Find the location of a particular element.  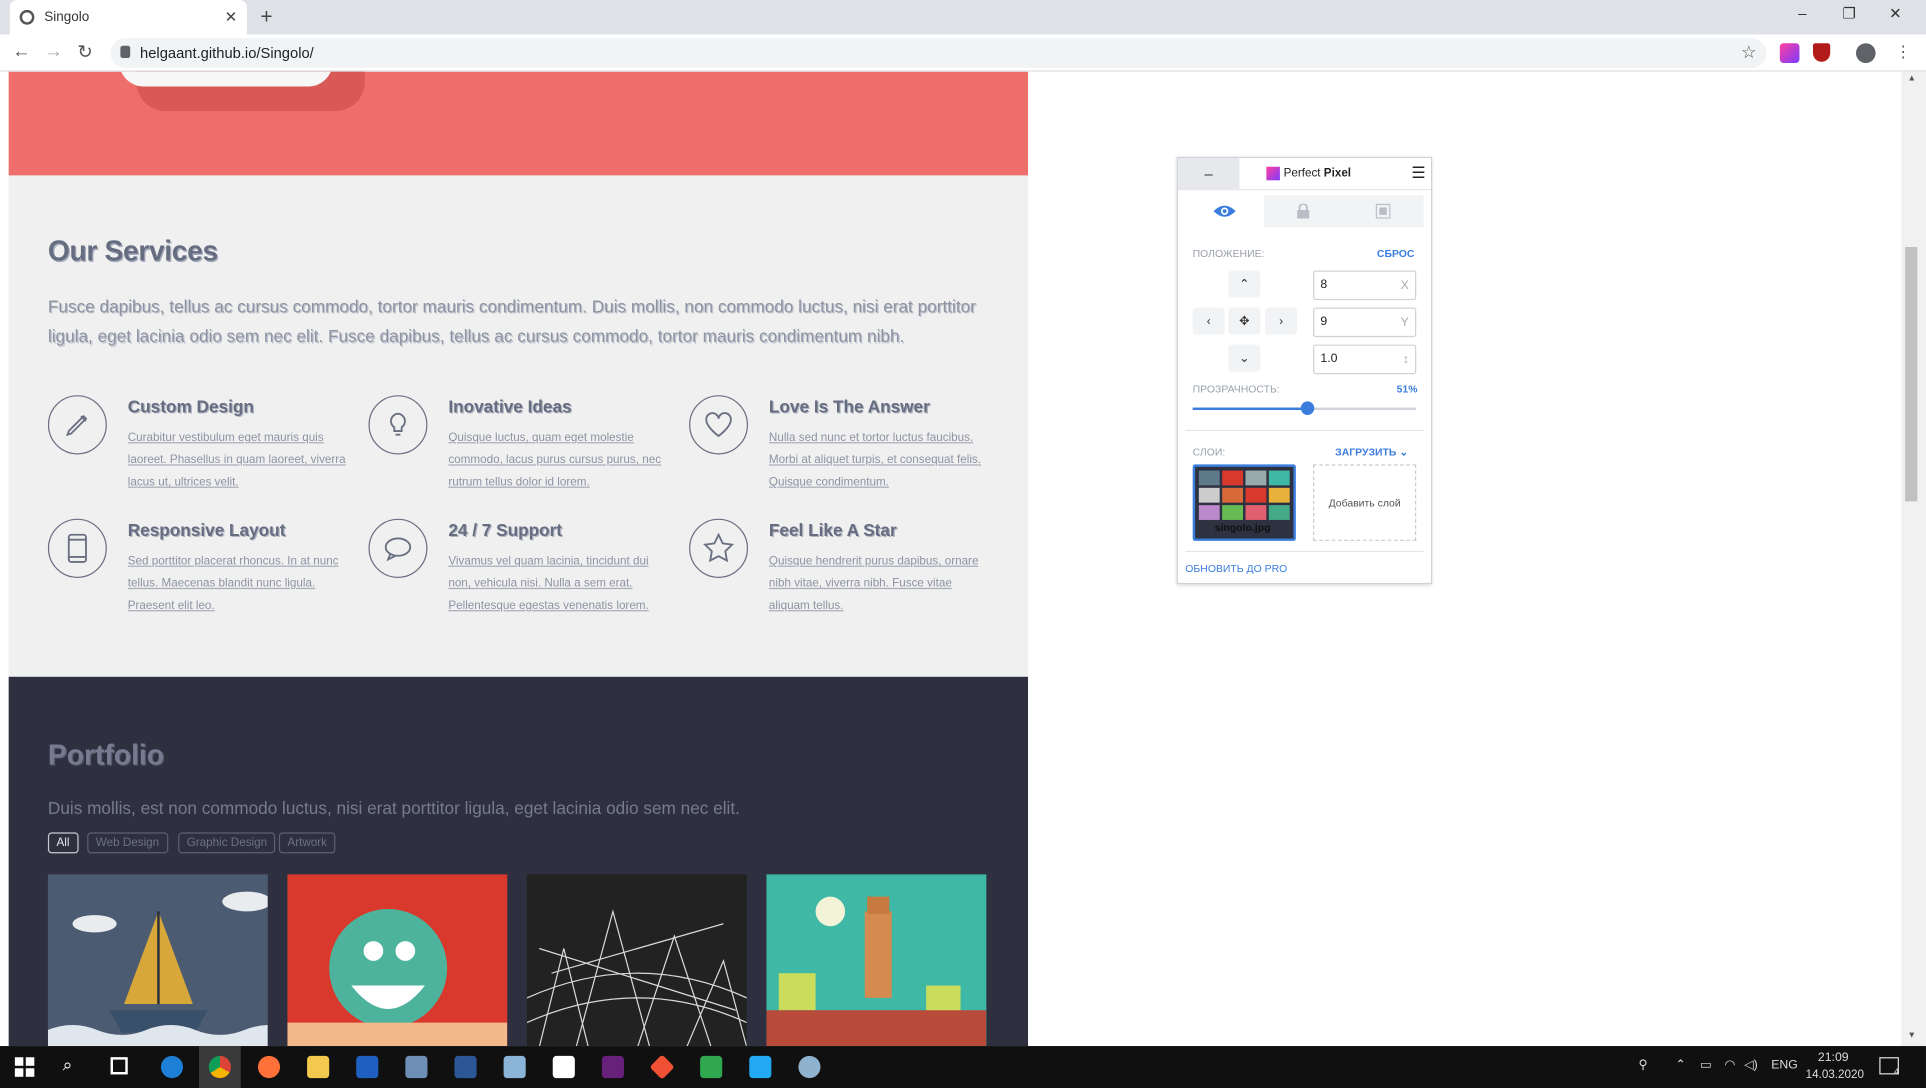

tab-invert is located at coordinates (1383, 211).